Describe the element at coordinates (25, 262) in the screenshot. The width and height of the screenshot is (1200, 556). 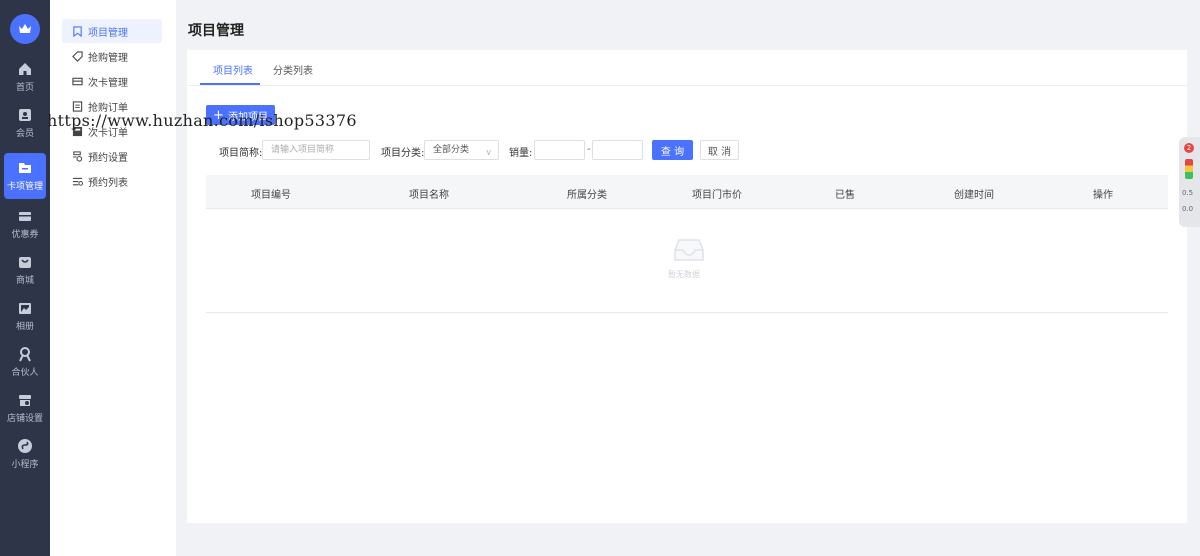
I see `mall-icon` at that location.